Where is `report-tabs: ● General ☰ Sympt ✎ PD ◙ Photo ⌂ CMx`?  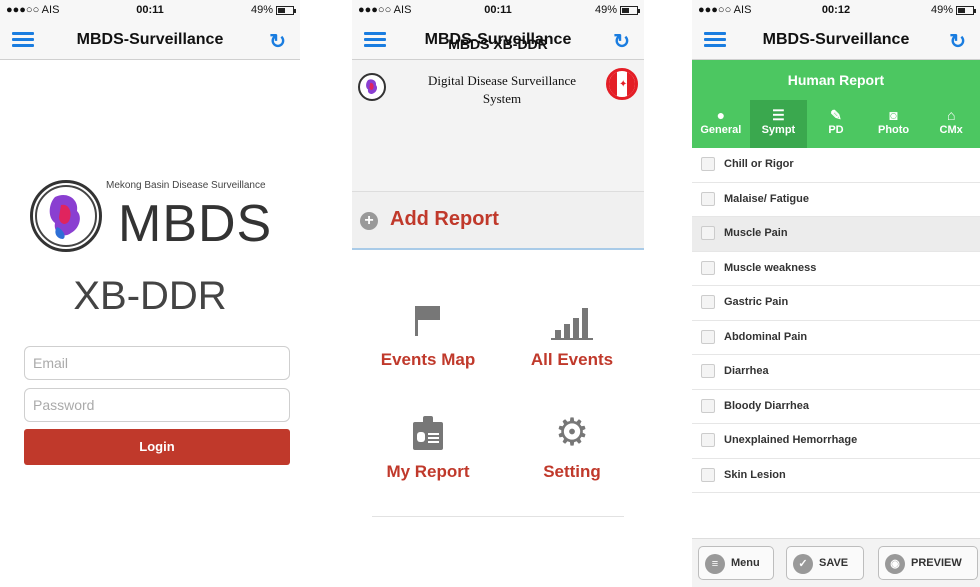
report-tabs: ● General ☰ Sympt ✎ PD ◙ Photo ⌂ CMx is located at coordinates (836, 124).